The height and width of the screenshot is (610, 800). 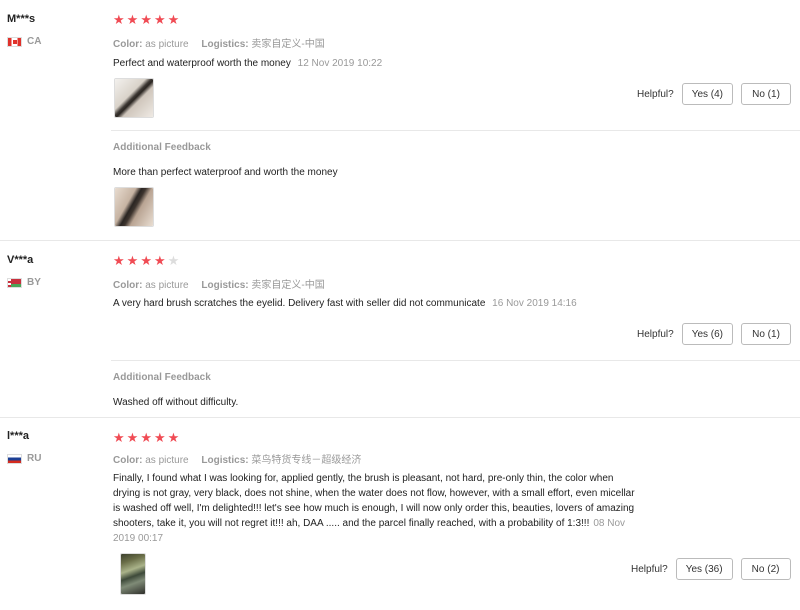 I want to click on reviewer-name: l***a, so click(x=18, y=436).